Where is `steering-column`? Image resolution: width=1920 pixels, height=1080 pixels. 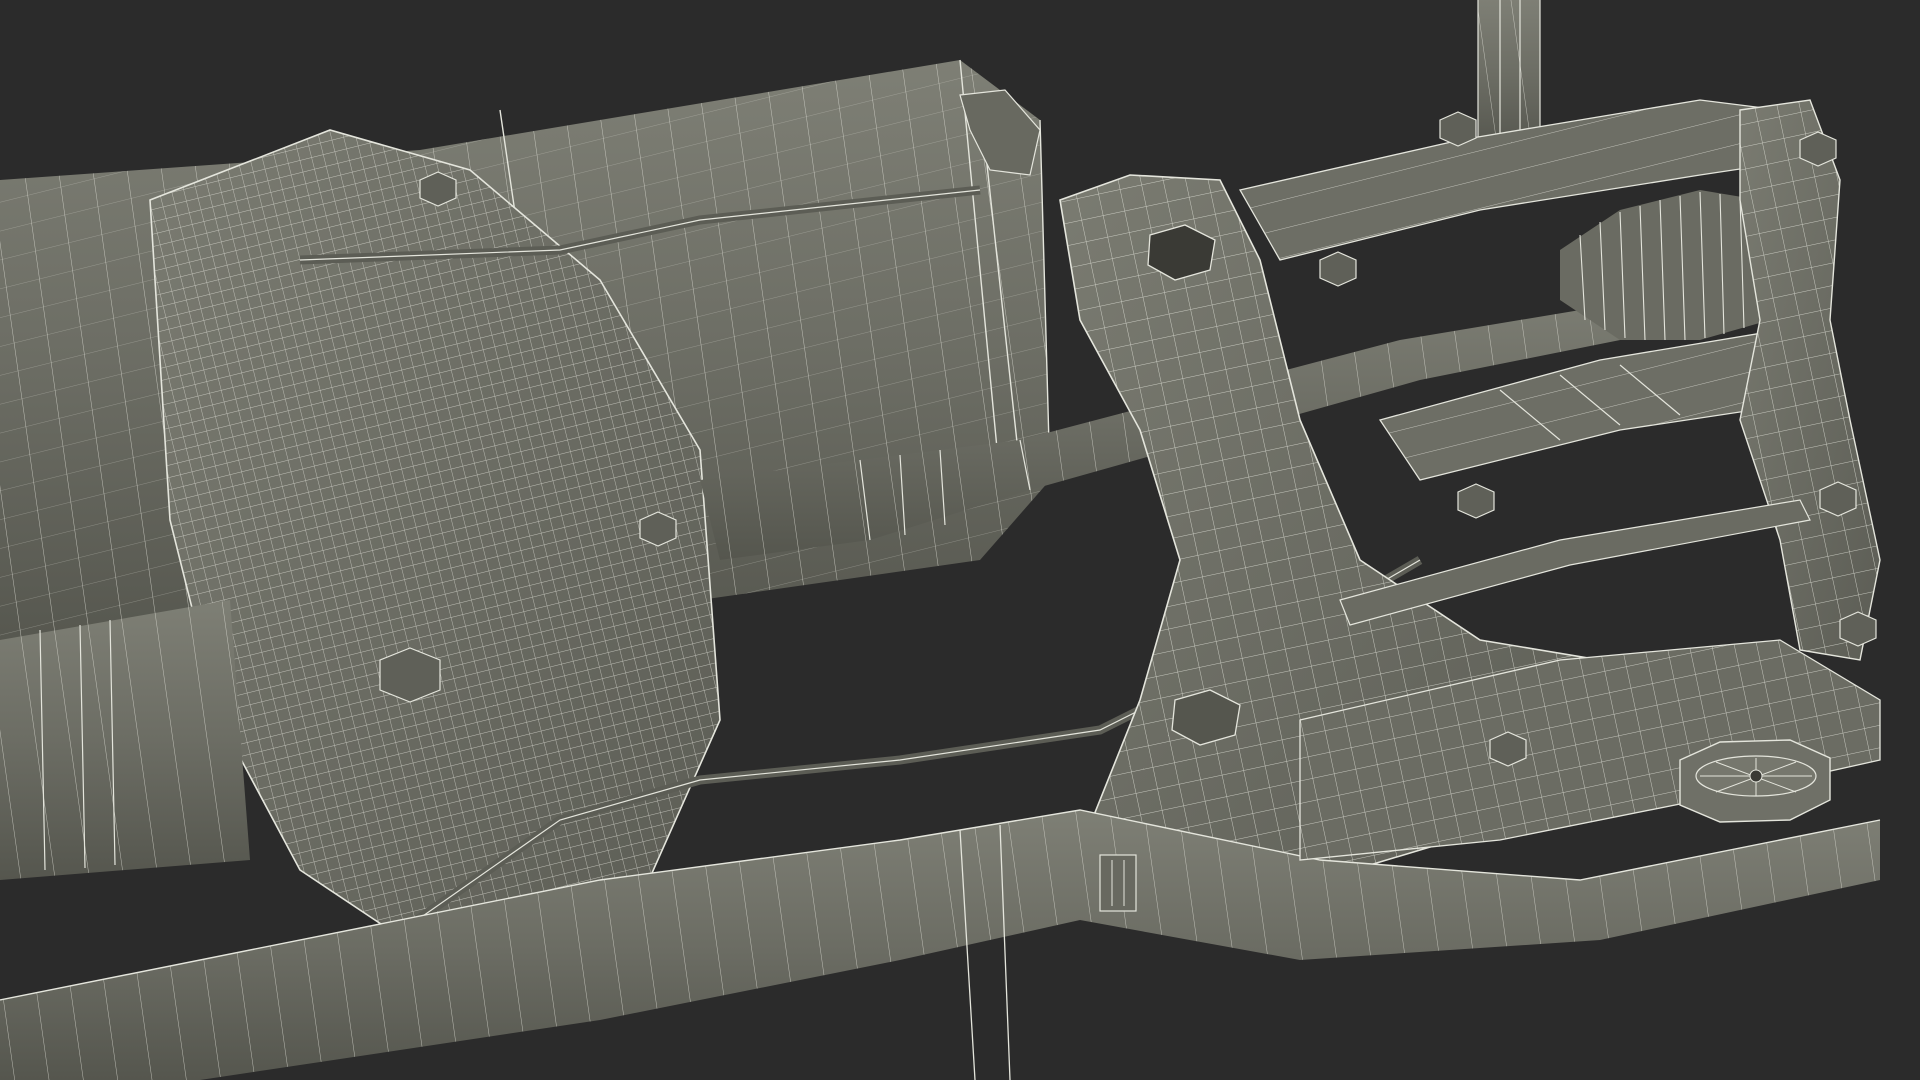
steering-column is located at coordinates (1509, 75).